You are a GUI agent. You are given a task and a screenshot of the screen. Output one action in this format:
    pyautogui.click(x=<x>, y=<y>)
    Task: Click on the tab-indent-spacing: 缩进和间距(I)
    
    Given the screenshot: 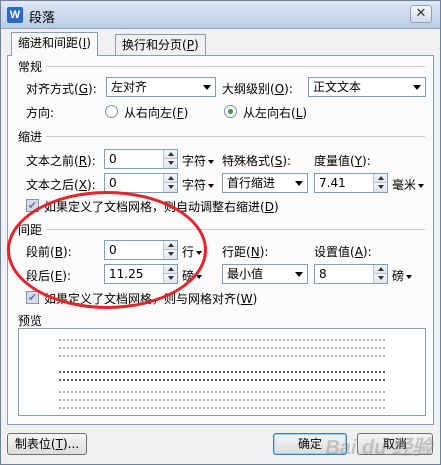 What is the action you would take?
    pyautogui.click(x=54, y=44)
    